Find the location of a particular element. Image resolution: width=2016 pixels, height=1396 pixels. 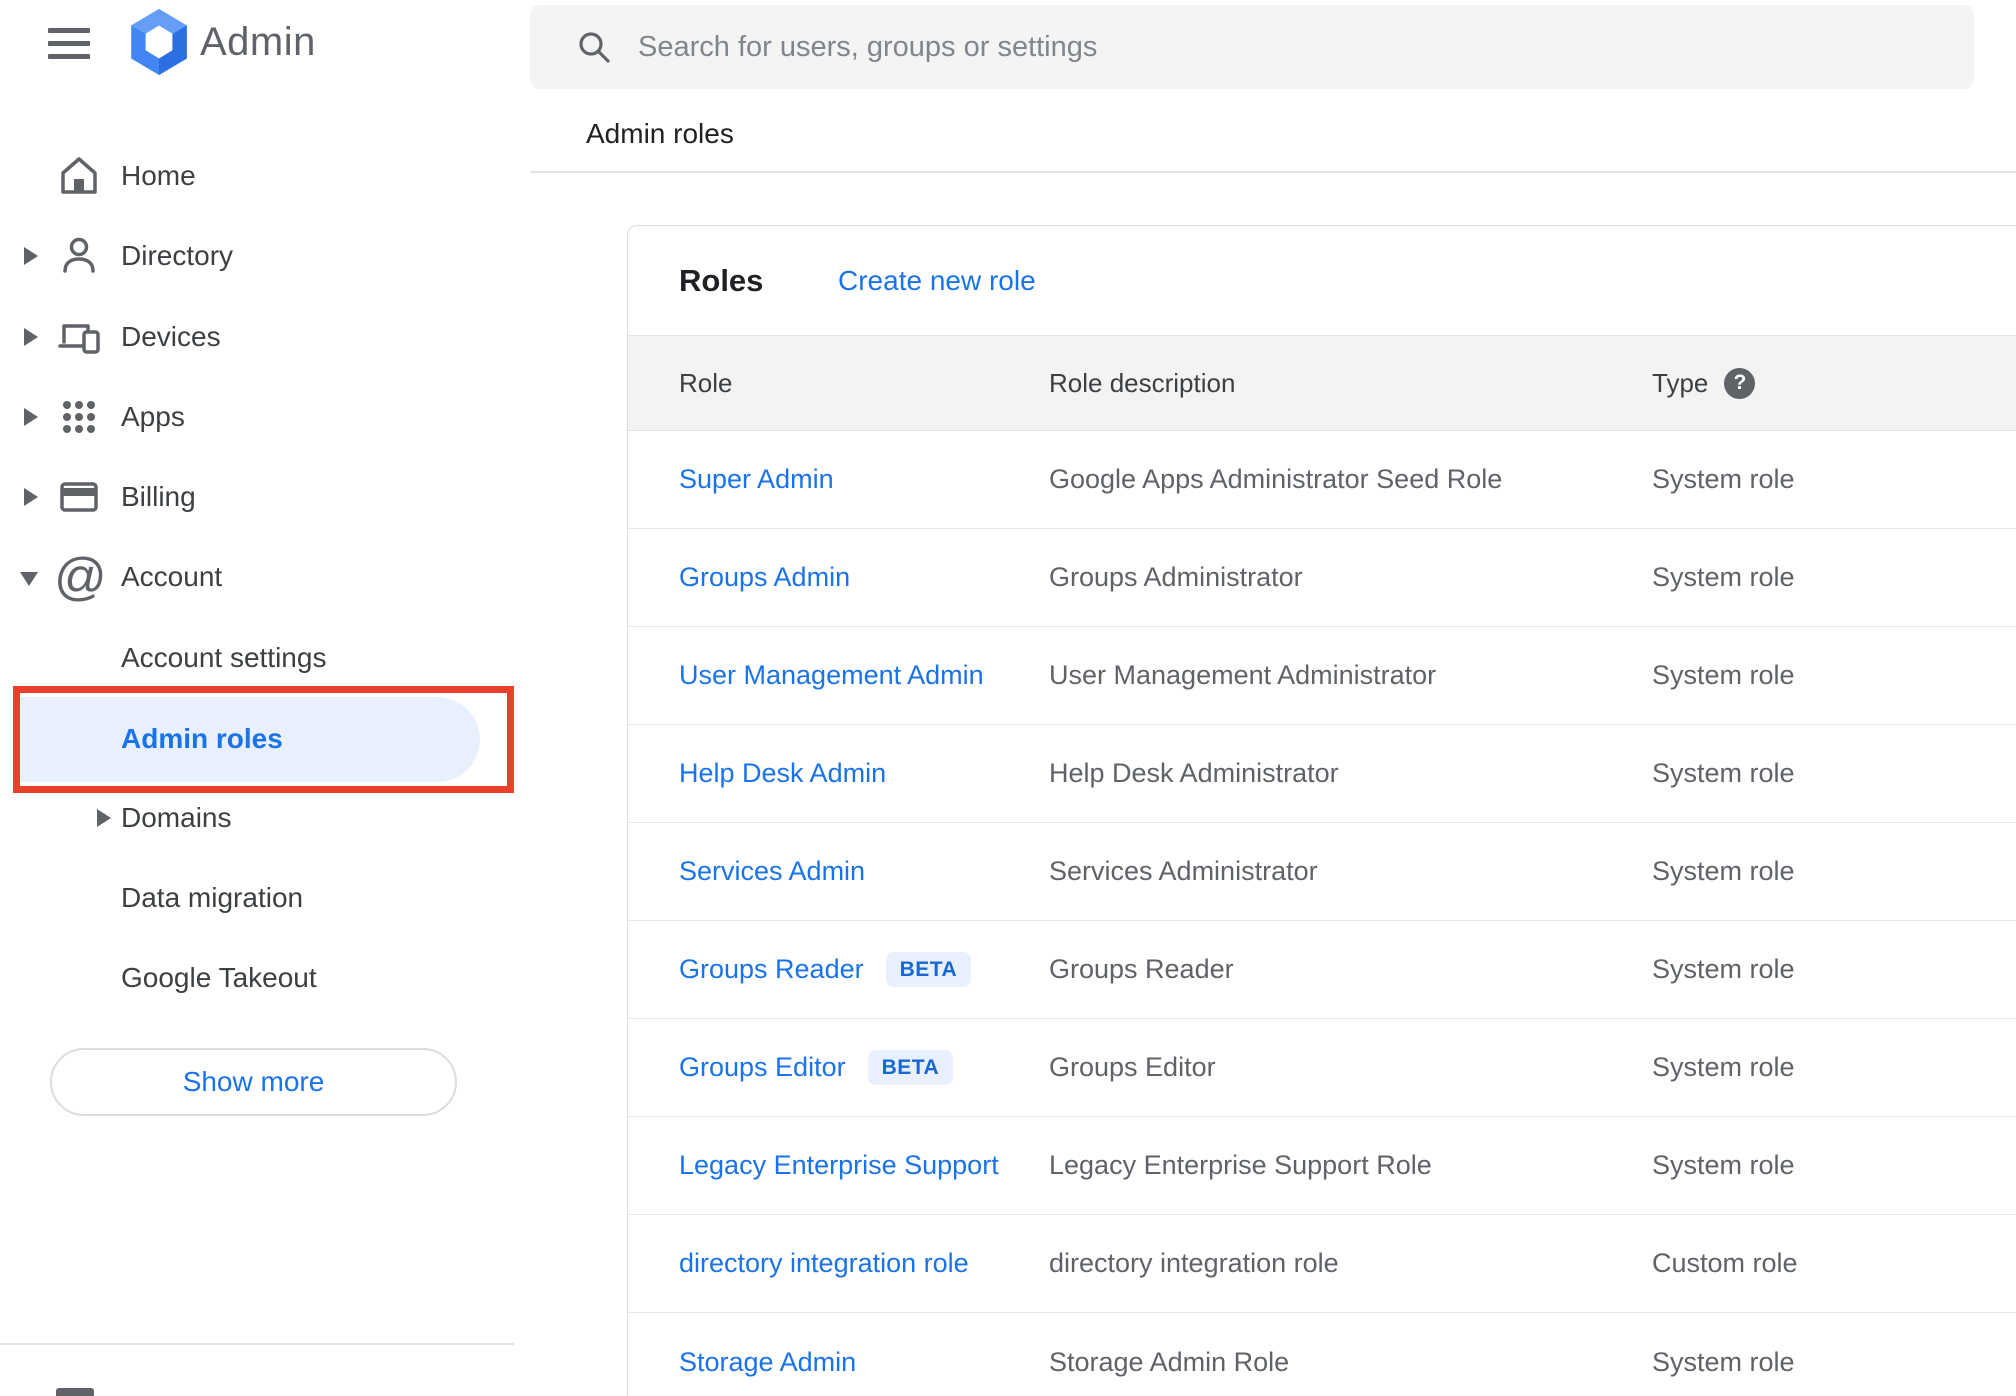

devices-icon is located at coordinates (79, 339).